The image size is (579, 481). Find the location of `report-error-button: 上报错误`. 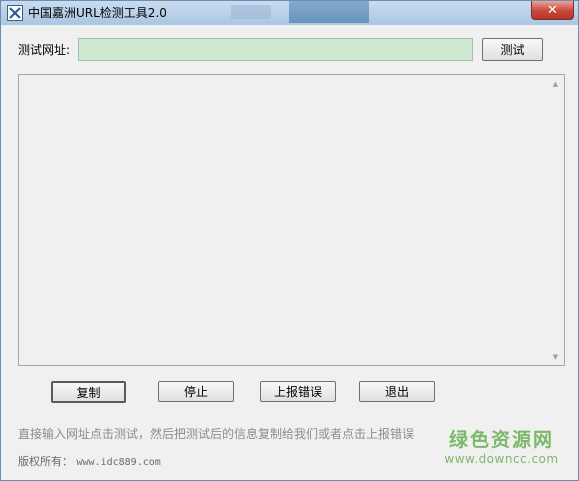

report-error-button: 上报错误 is located at coordinates (298, 391).